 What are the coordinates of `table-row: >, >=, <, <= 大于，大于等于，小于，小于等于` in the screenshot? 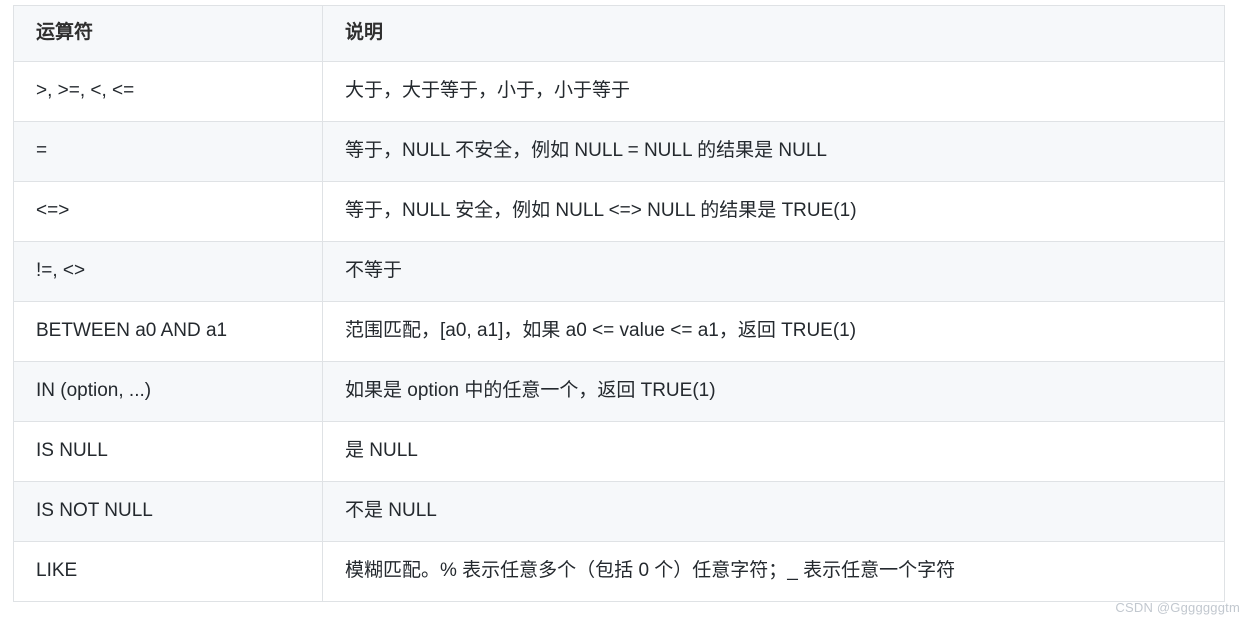 It's located at (619, 91).